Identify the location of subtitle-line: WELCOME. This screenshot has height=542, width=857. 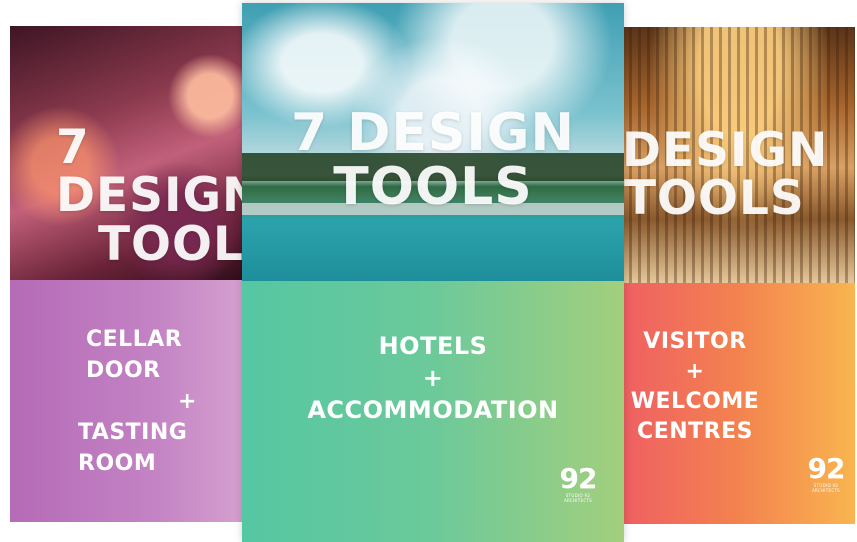
(695, 401).